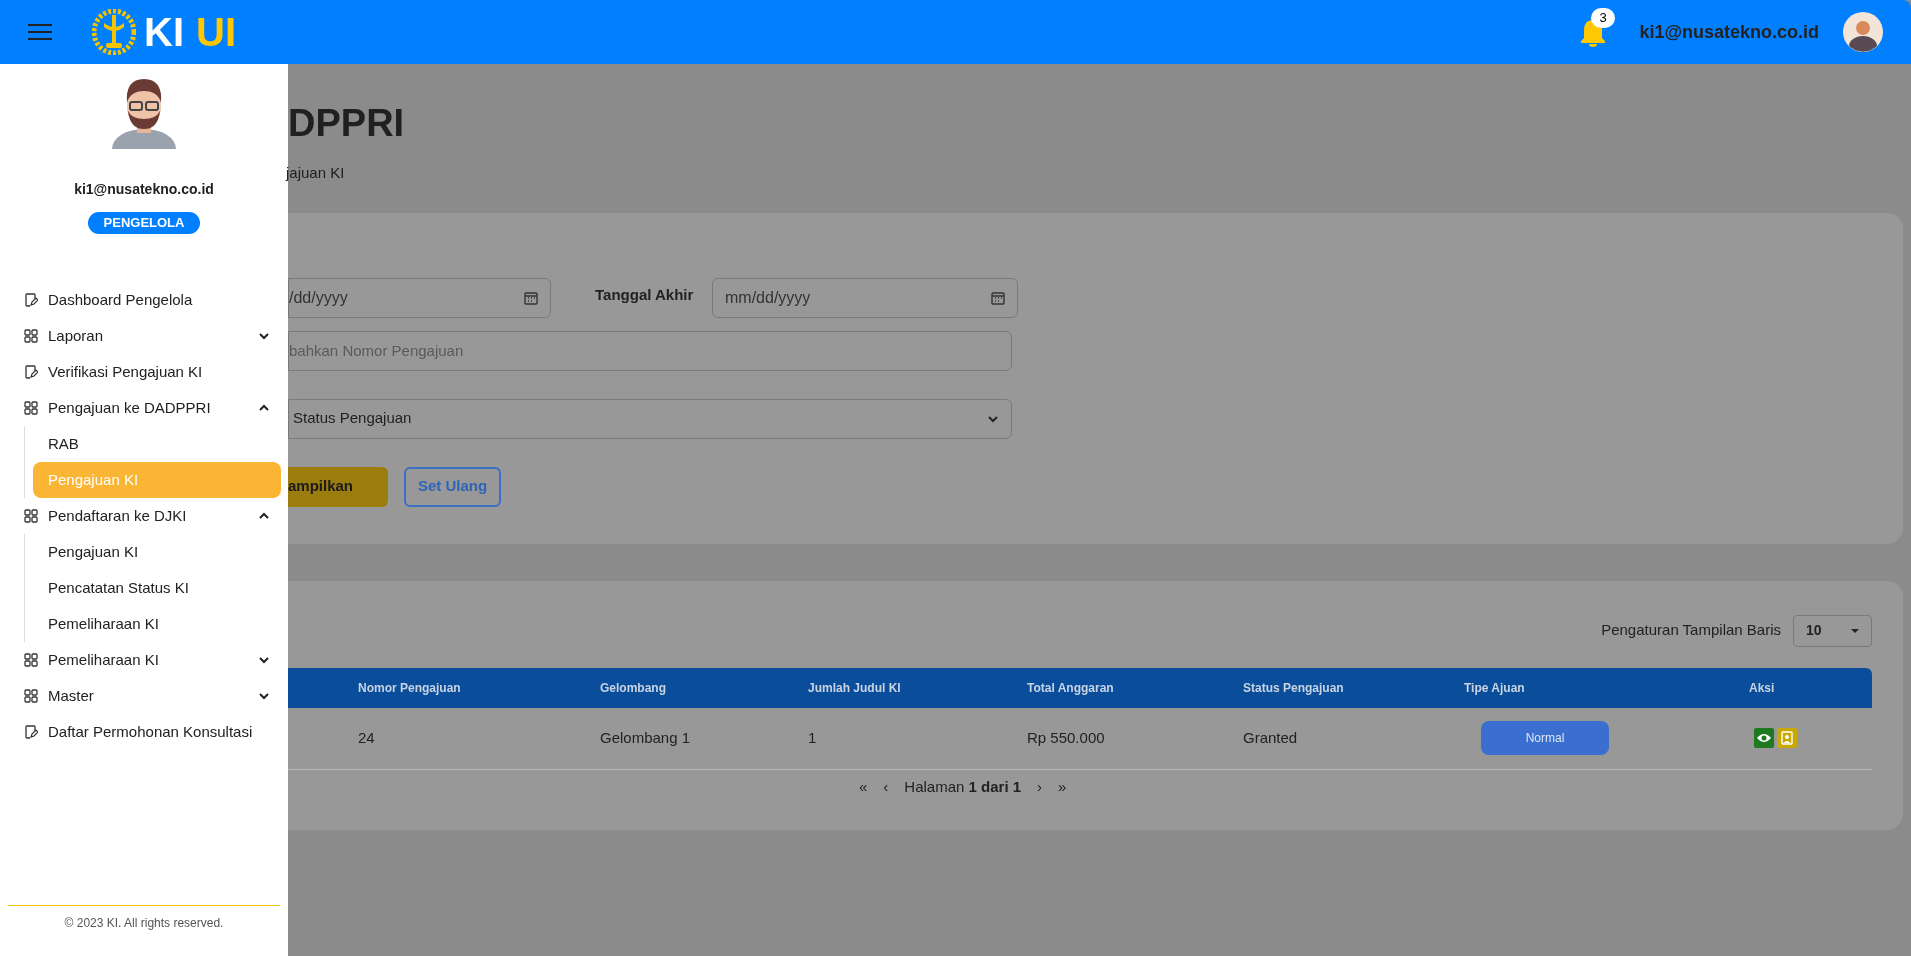 The width and height of the screenshot is (1911, 956). Describe the element at coordinates (646, 737) in the screenshot. I see `table-cell-text: Gelombang 1` at that location.